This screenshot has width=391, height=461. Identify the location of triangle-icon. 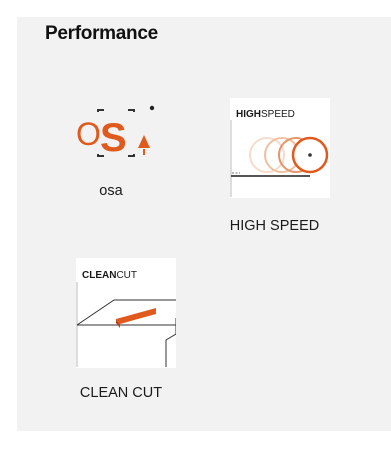
(144, 141).